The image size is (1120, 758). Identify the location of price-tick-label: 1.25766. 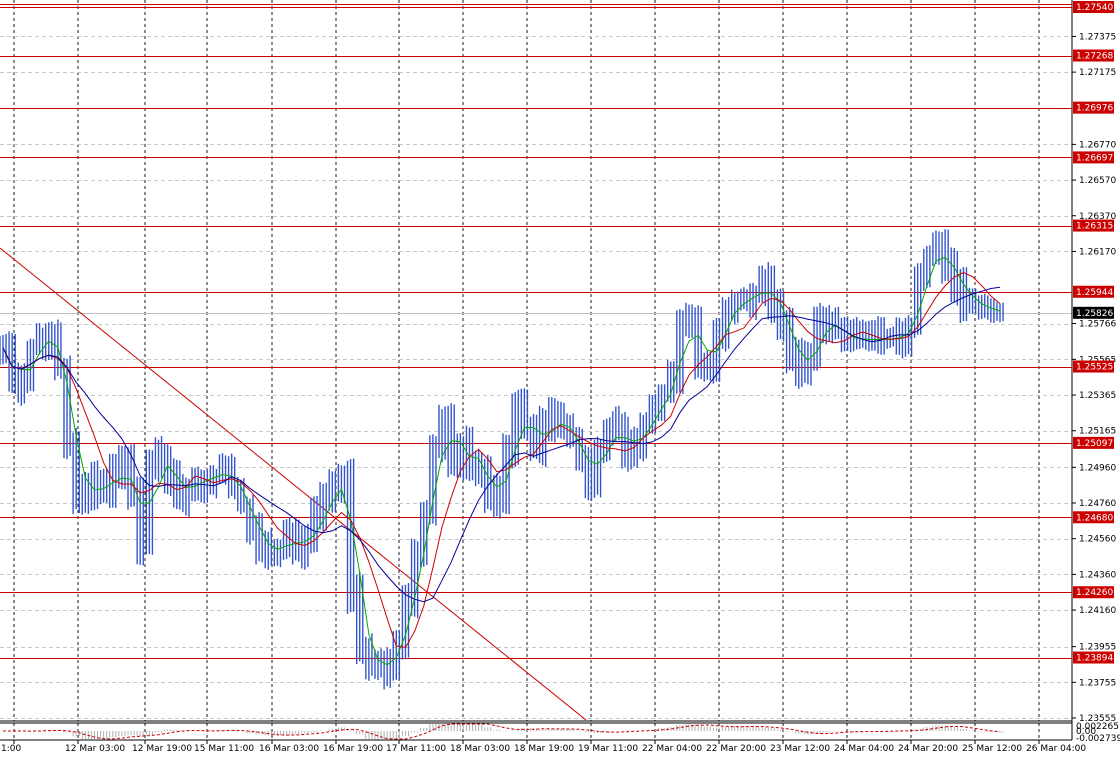
(1097, 325).